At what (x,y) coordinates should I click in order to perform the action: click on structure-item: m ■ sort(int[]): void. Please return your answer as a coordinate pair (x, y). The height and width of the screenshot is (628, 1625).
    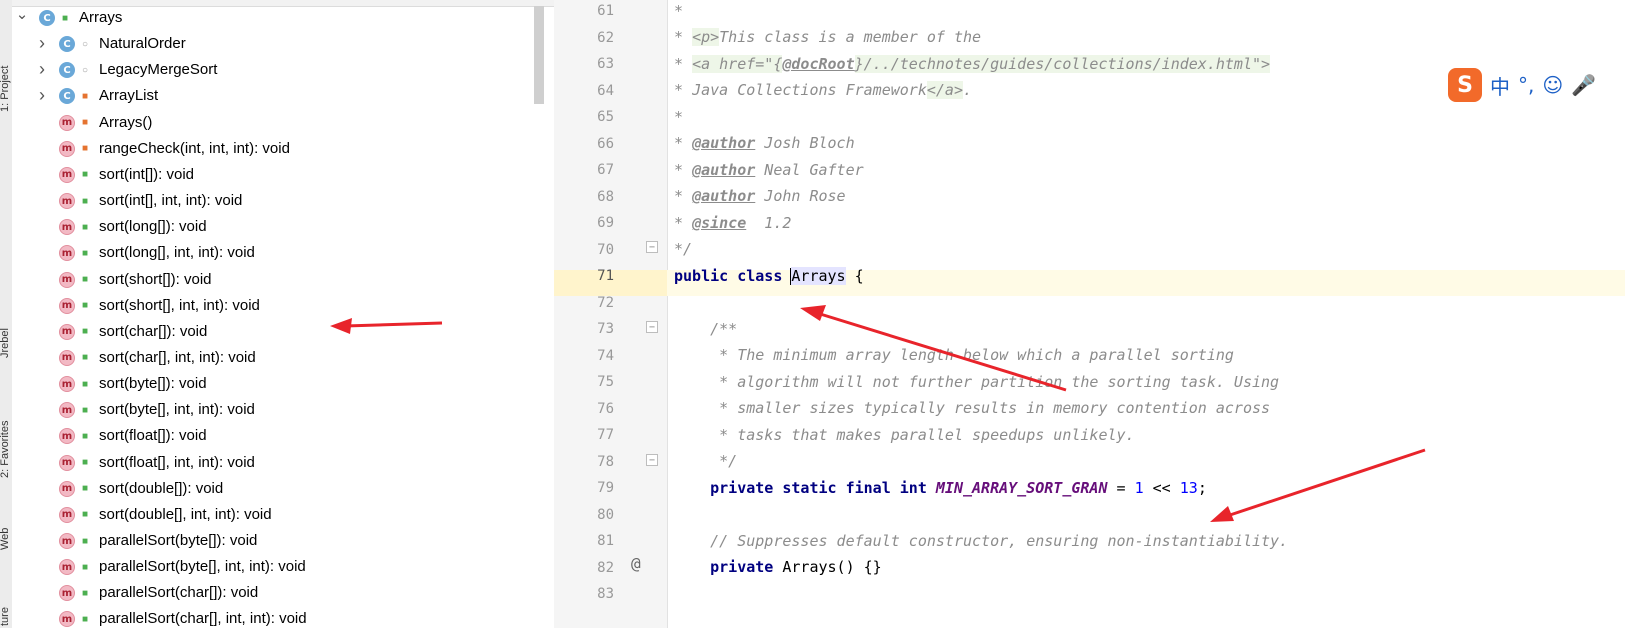
    Looking at the image, I should click on (277, 175).